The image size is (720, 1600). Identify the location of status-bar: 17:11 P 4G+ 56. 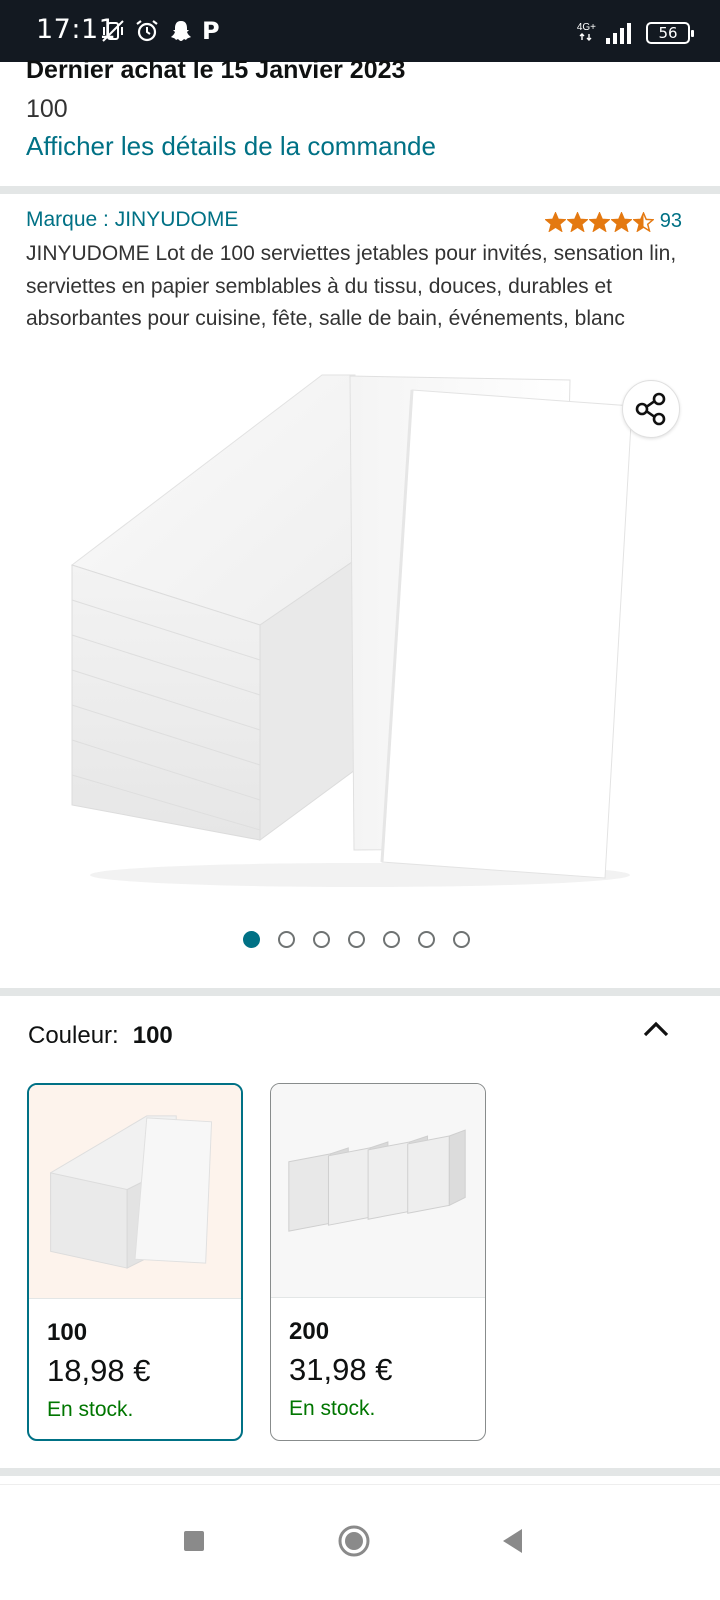
(360, 31).